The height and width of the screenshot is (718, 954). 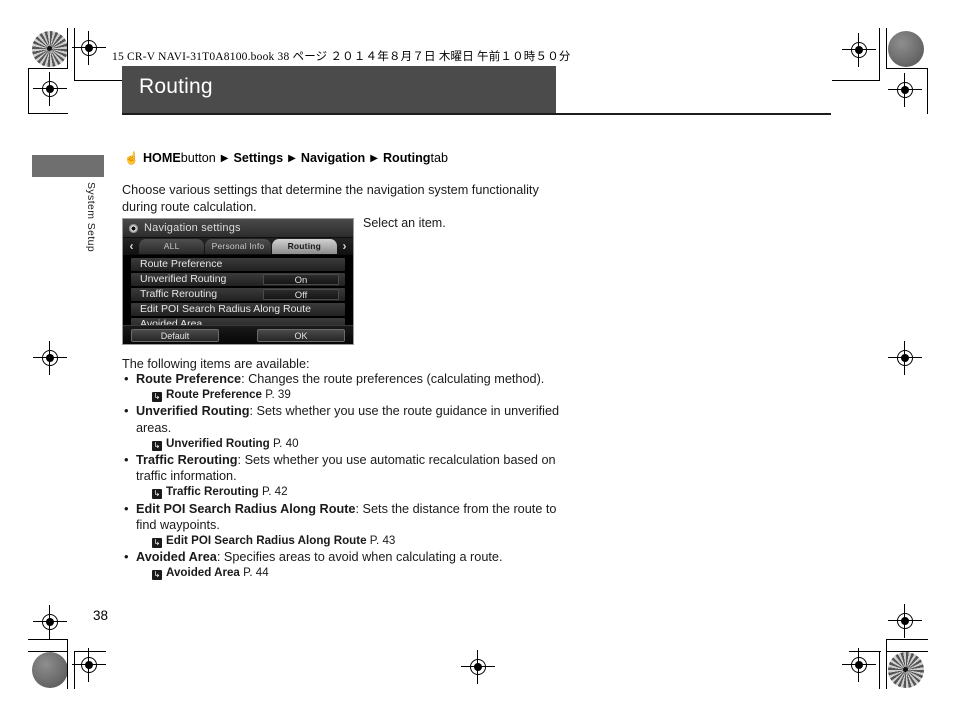 What do you see at coordinates (50, 49) in the screenshot?
I see `starburst-mark-top-left` at bounding box center [50, 49].